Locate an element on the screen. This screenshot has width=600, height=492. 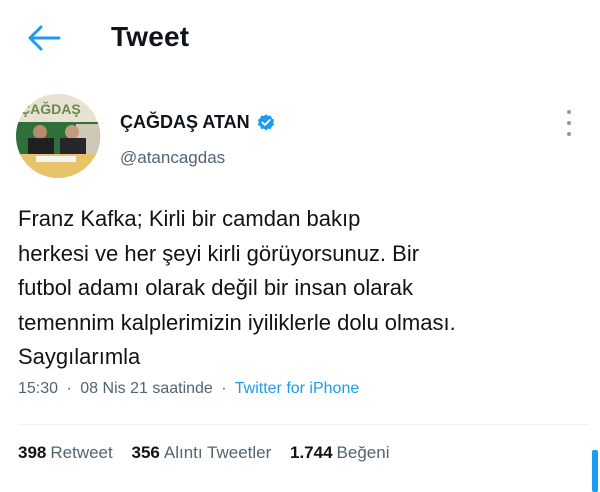
svg-text: ÇAĞDAŞ is located at coordinates (50, 108).